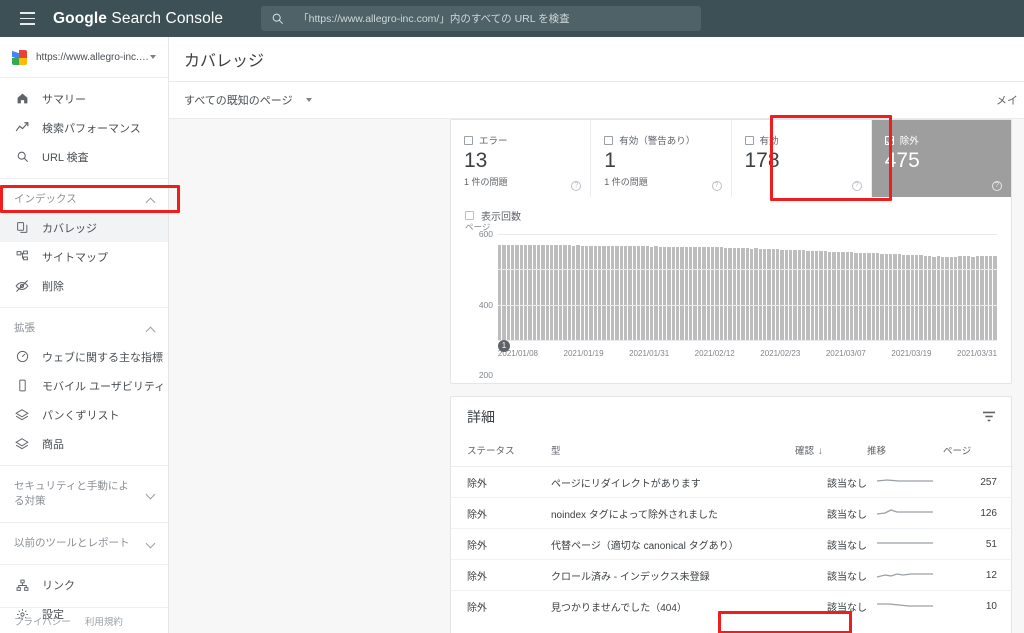  What do you see at coordinates (732, 513) in the screenshot?
I see `table-row: 除外 noindex タグによって除外されました 該当なし 126` at bounding box center [732, 513].